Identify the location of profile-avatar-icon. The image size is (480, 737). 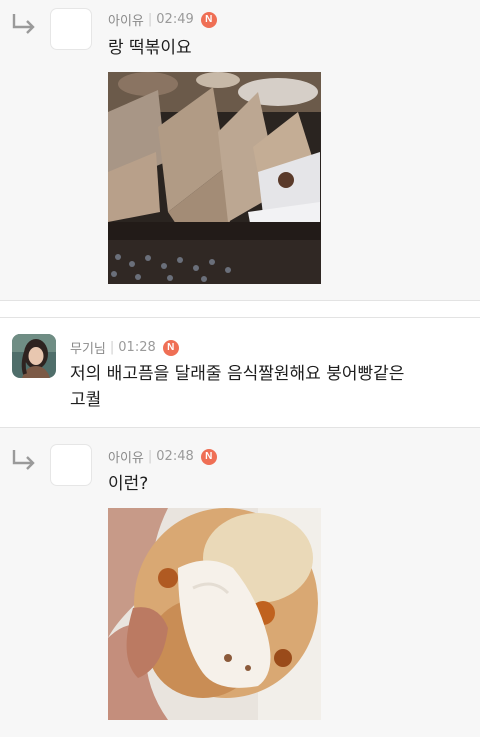
(34, 356).